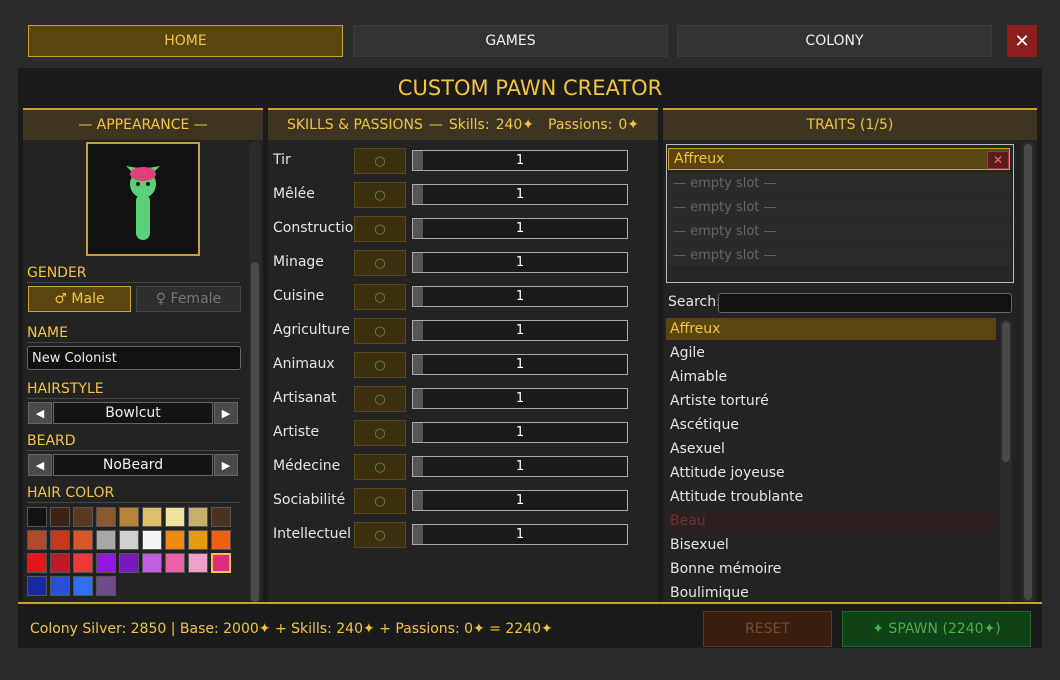  What do you see at coordinates (831, 569) in the screenshot?
I see `trait-list-item: Bonne mémoire` at bounding box center [831, 569].